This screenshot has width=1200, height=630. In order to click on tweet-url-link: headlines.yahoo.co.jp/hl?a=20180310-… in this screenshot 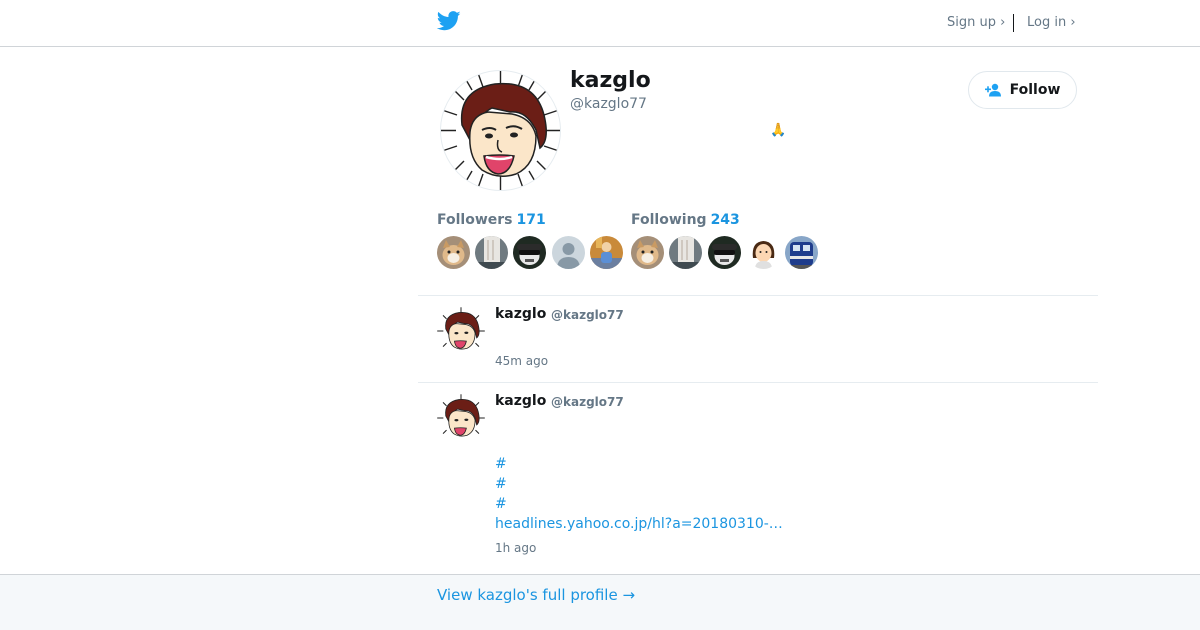, I will do `click(639, 524)`.